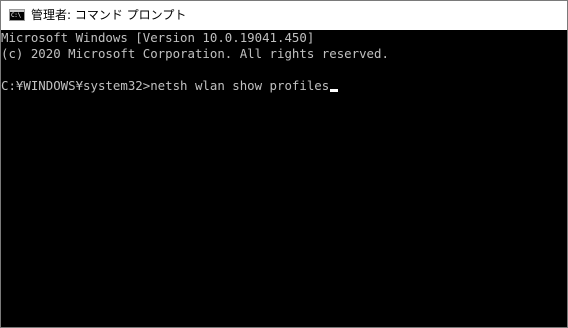 Image resolution: width=568 pixels, height=328 pixels. Describe the element at coordinates (109, 15) in the screenshot. I see `window-title: 管理者: コマンド プロンプト` at that location.